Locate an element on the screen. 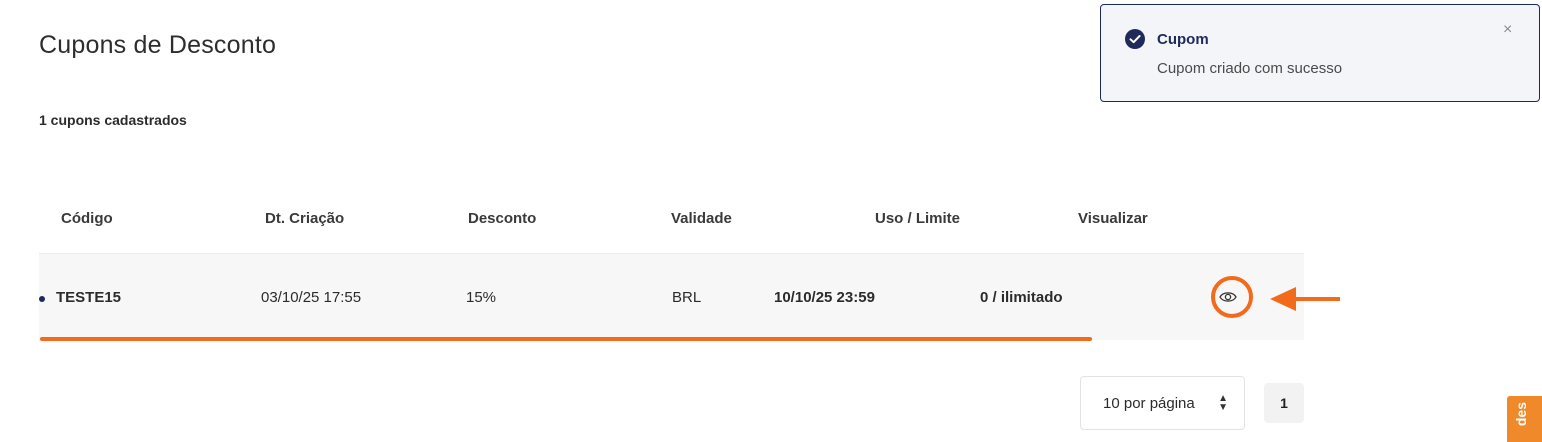 The height and width of the screenshot is (442, 1542). per-page-select: 10 por página ▲ ▼ is located at coordinates (1162, 403).